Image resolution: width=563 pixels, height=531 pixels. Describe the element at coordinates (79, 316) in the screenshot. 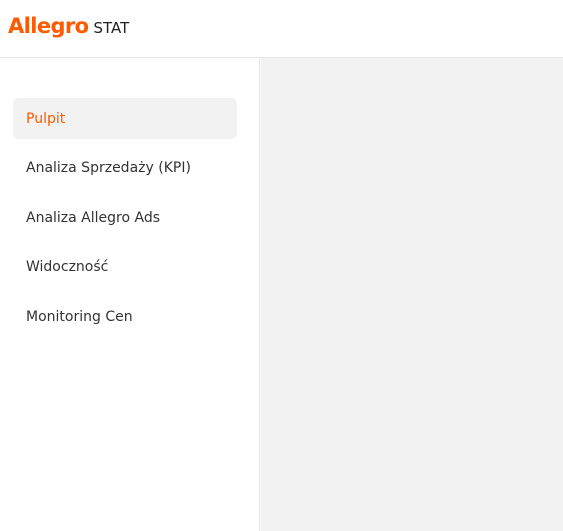

I see `sidebar-item-label: Monitoring Cen` at that location.